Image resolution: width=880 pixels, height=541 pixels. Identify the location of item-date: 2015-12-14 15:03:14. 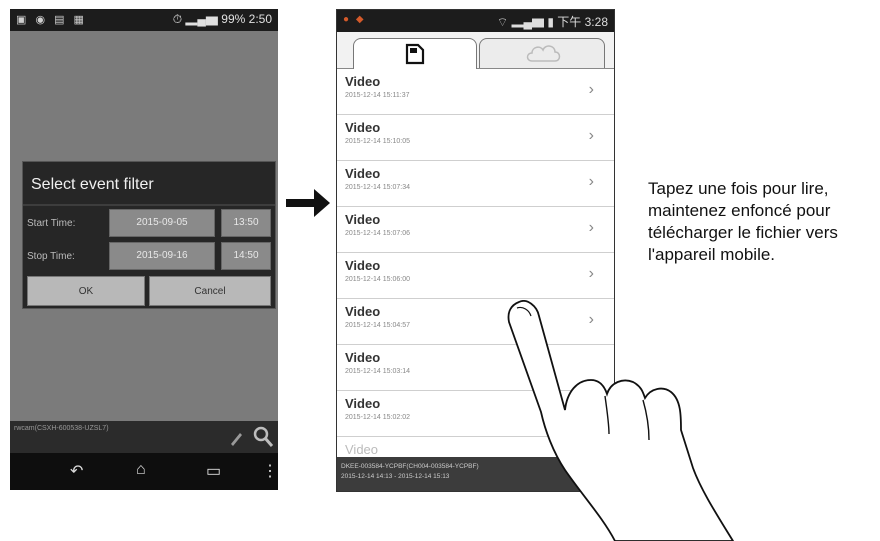
(377, 371).